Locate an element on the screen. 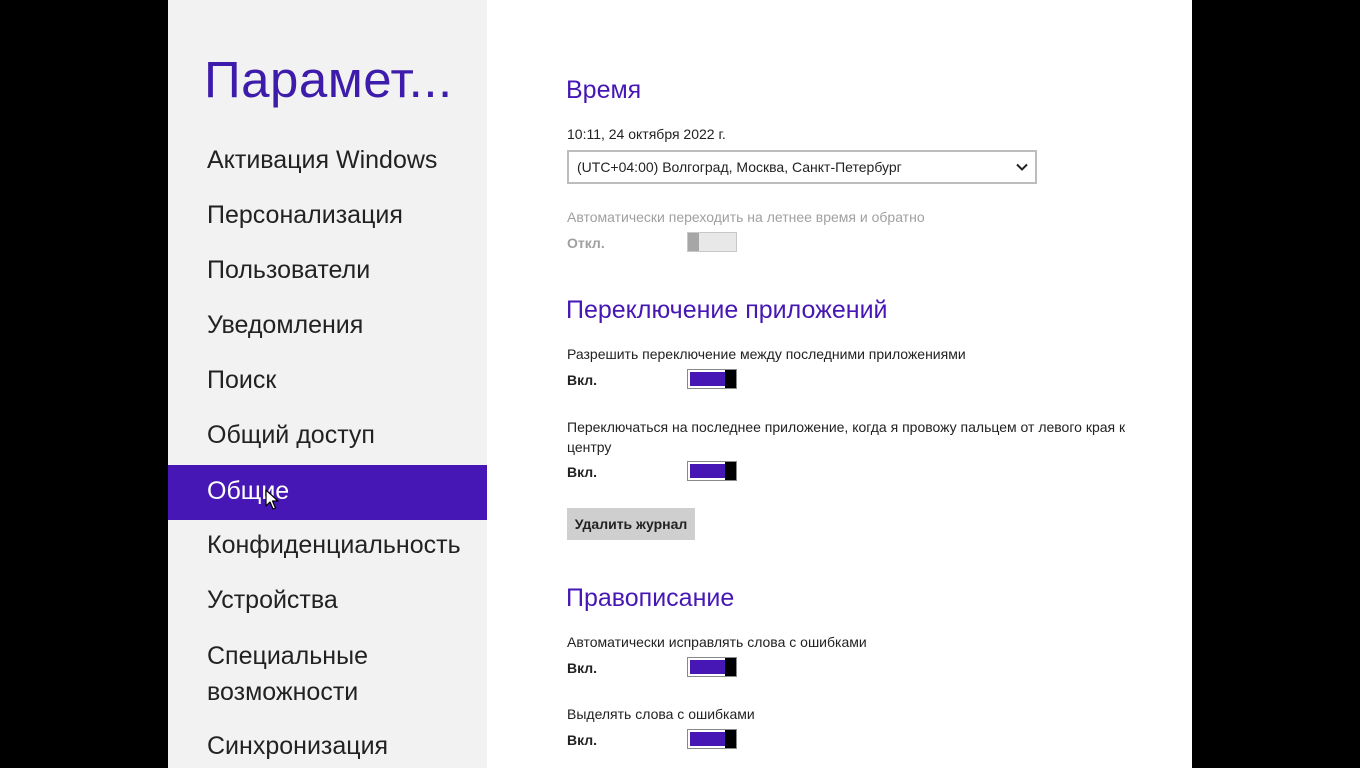 The width and height of the screenshot is (1360, 768). nav-item-accessibility: Специальные возможности is located at coordinates (327, 673).